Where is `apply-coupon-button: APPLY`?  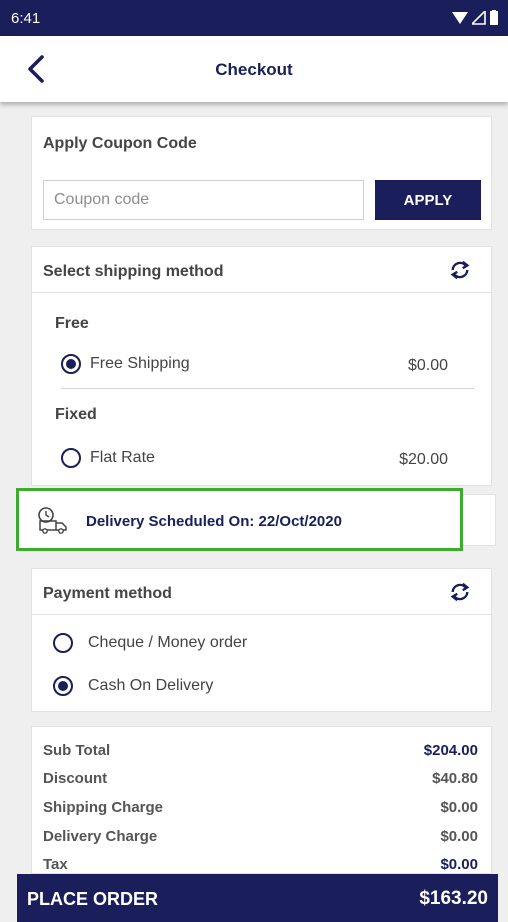
apply-coupon-button: APPLY is located at coordinates (428, 200).